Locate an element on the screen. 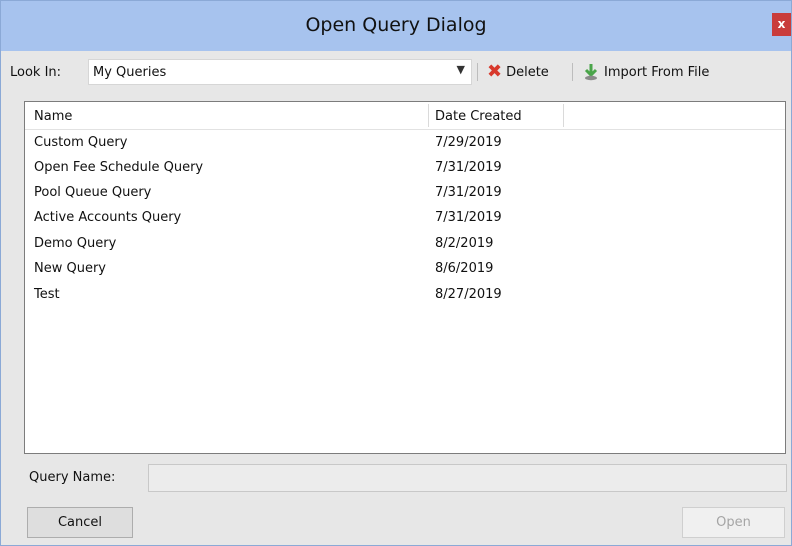  query-date-cell: 8/6/2019 is located at coordinates (464, 268).